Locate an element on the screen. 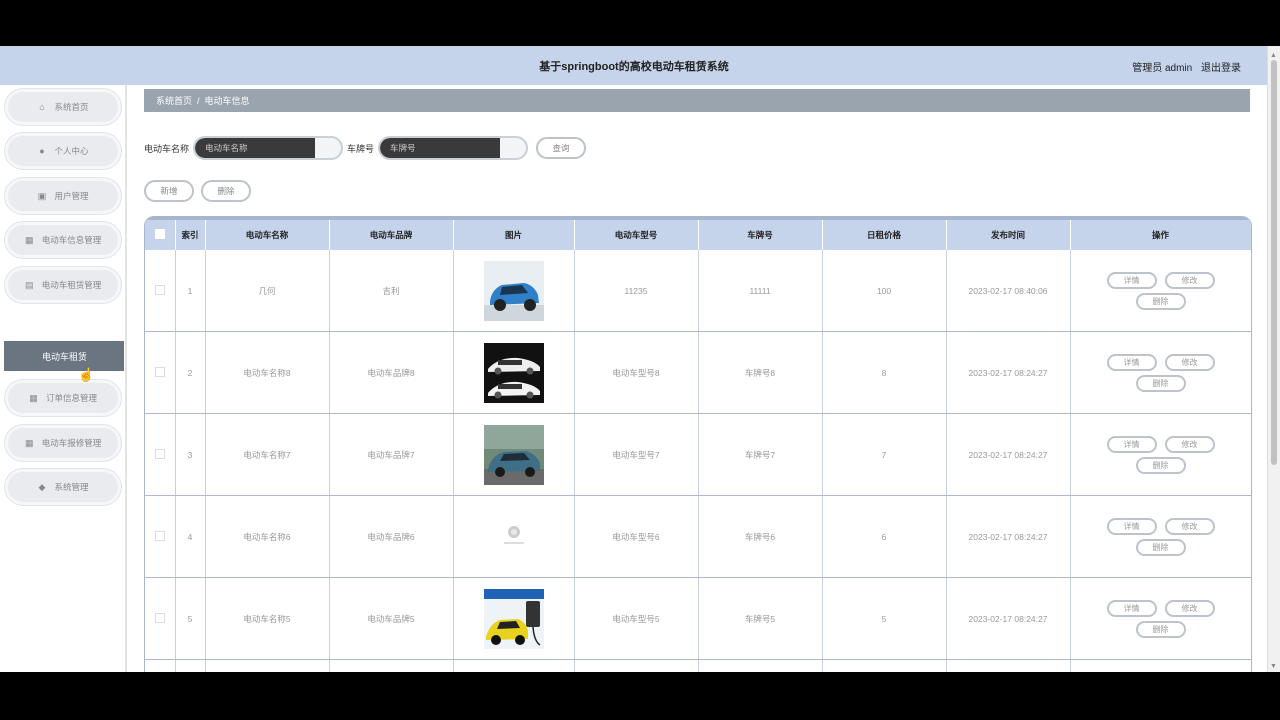  cell-time: 2023-02-17 08:40:06 is located at coordinates (1008, 291).